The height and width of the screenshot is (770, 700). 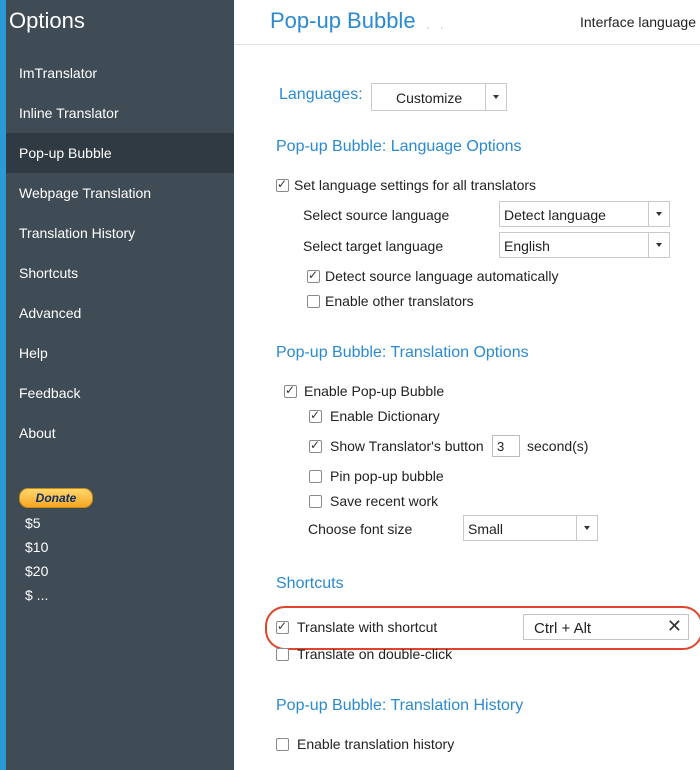 What do you see at coordinates (126, 353) in the screenshot?
I see `sidebar-item-help: Help` at bounding box center [126, 353].